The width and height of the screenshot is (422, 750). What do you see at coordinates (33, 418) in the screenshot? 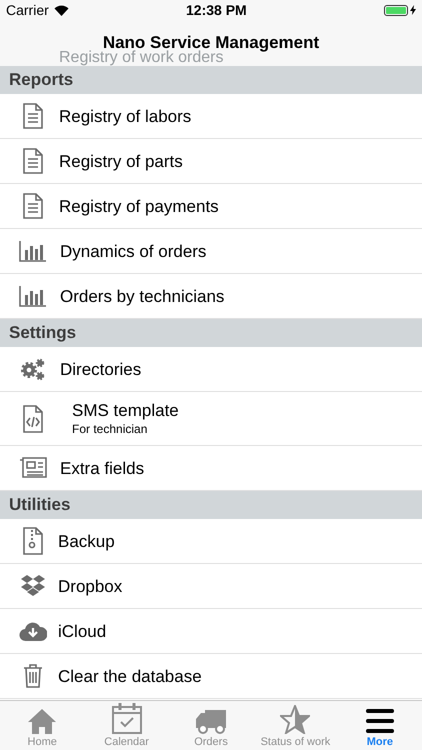
I see `code-file-icon` at bounding box center [33, 418].